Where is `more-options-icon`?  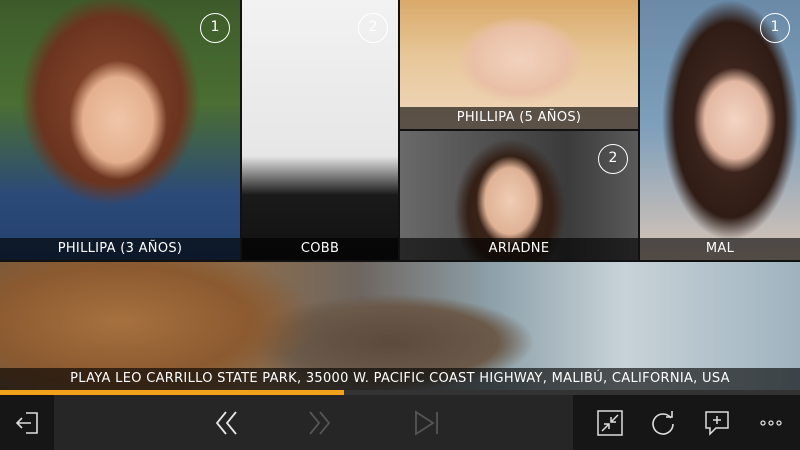 more-options-icon is located at coordinates (771, 422).